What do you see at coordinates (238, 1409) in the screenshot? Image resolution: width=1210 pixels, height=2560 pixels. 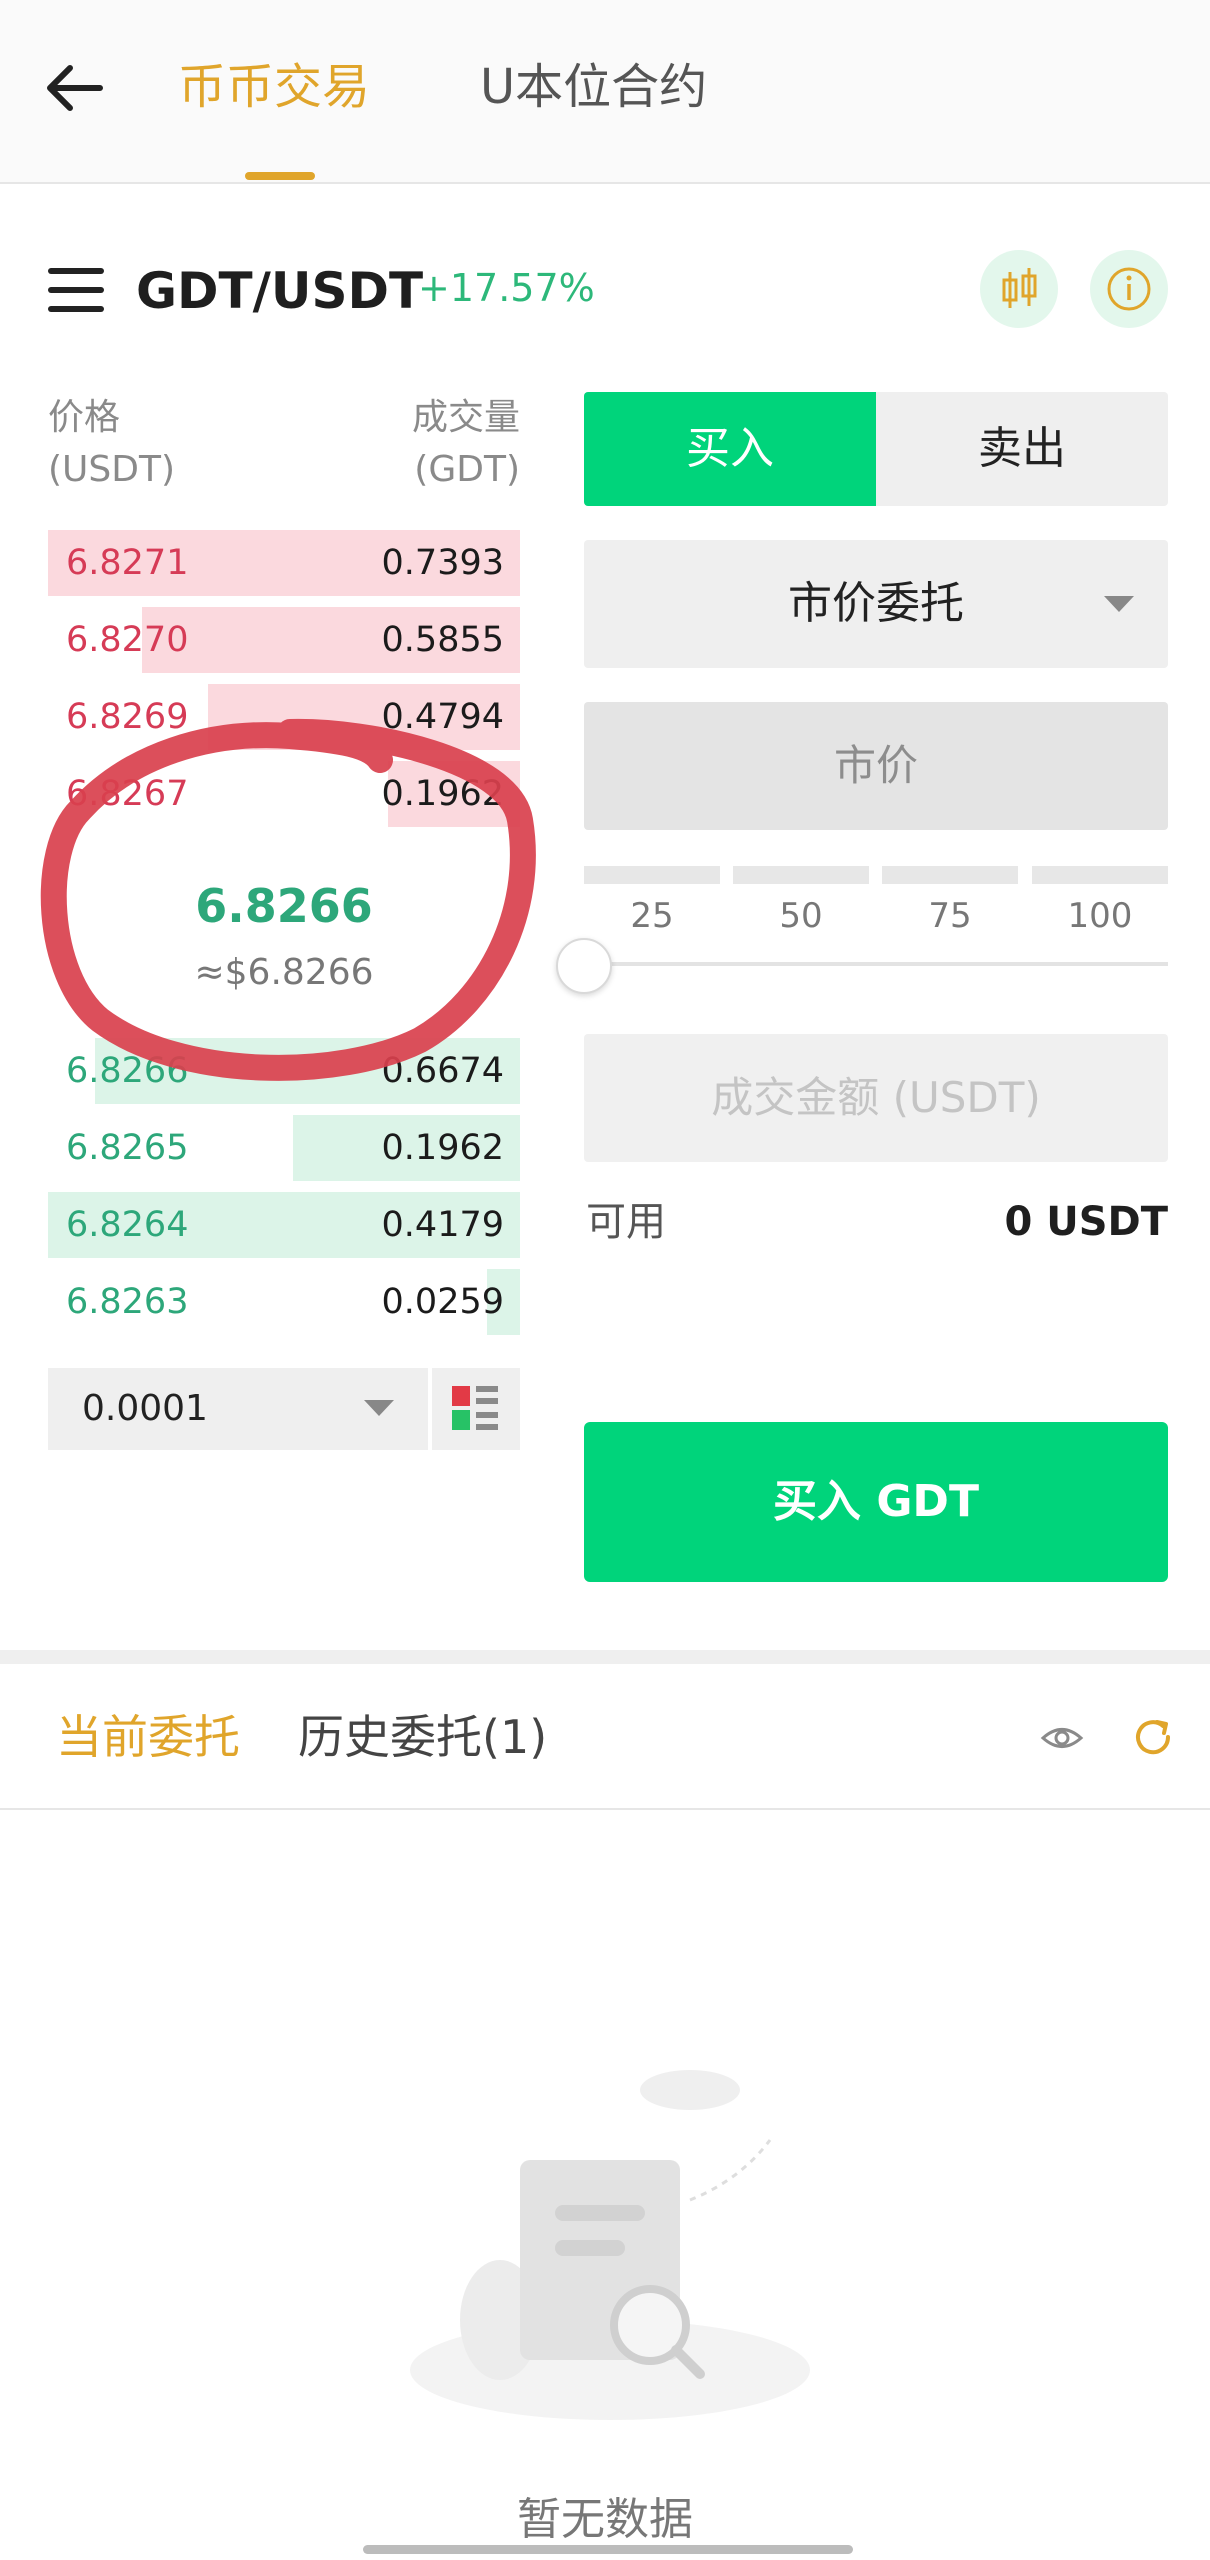 I see `precision-select: 0.0001` at bounding box center [238, 1409].